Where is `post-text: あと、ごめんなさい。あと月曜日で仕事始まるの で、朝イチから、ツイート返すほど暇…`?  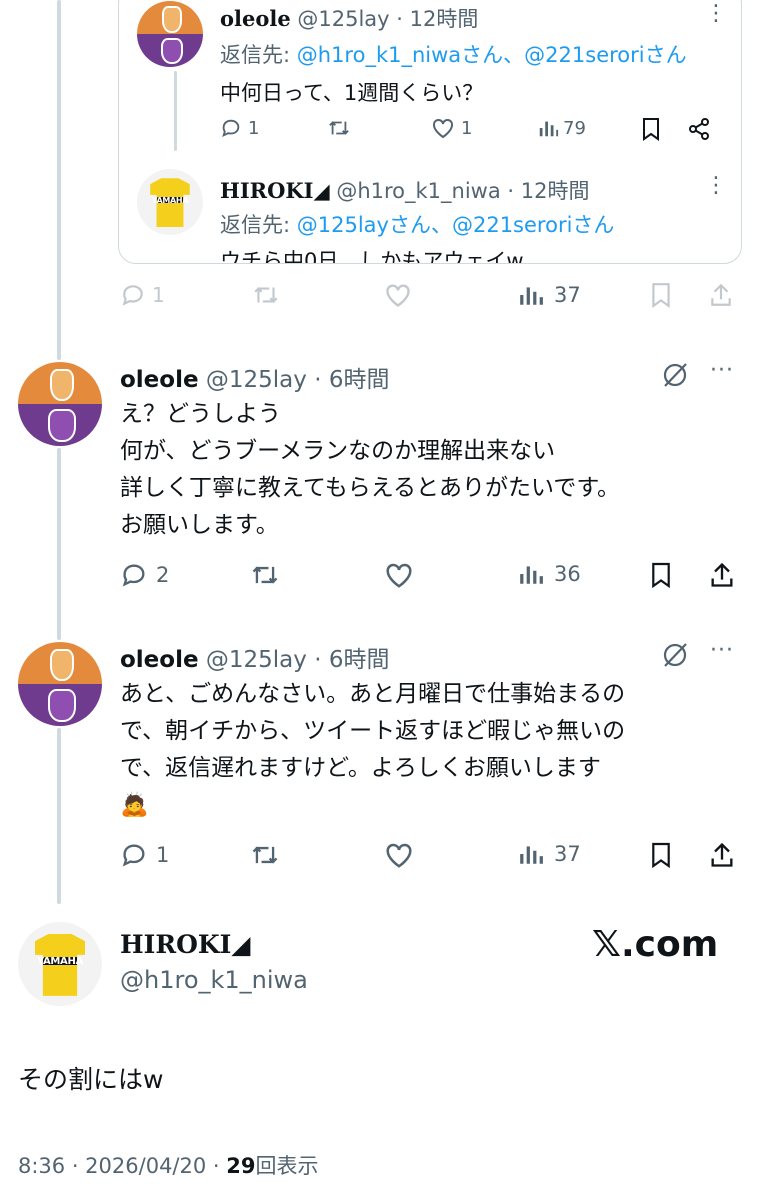 post-text: あと、ごめんなさい。あと月曜日で仕事始まるの で、朝イチから、ツイート返すほど暇… is located at coordinates (372, 750).